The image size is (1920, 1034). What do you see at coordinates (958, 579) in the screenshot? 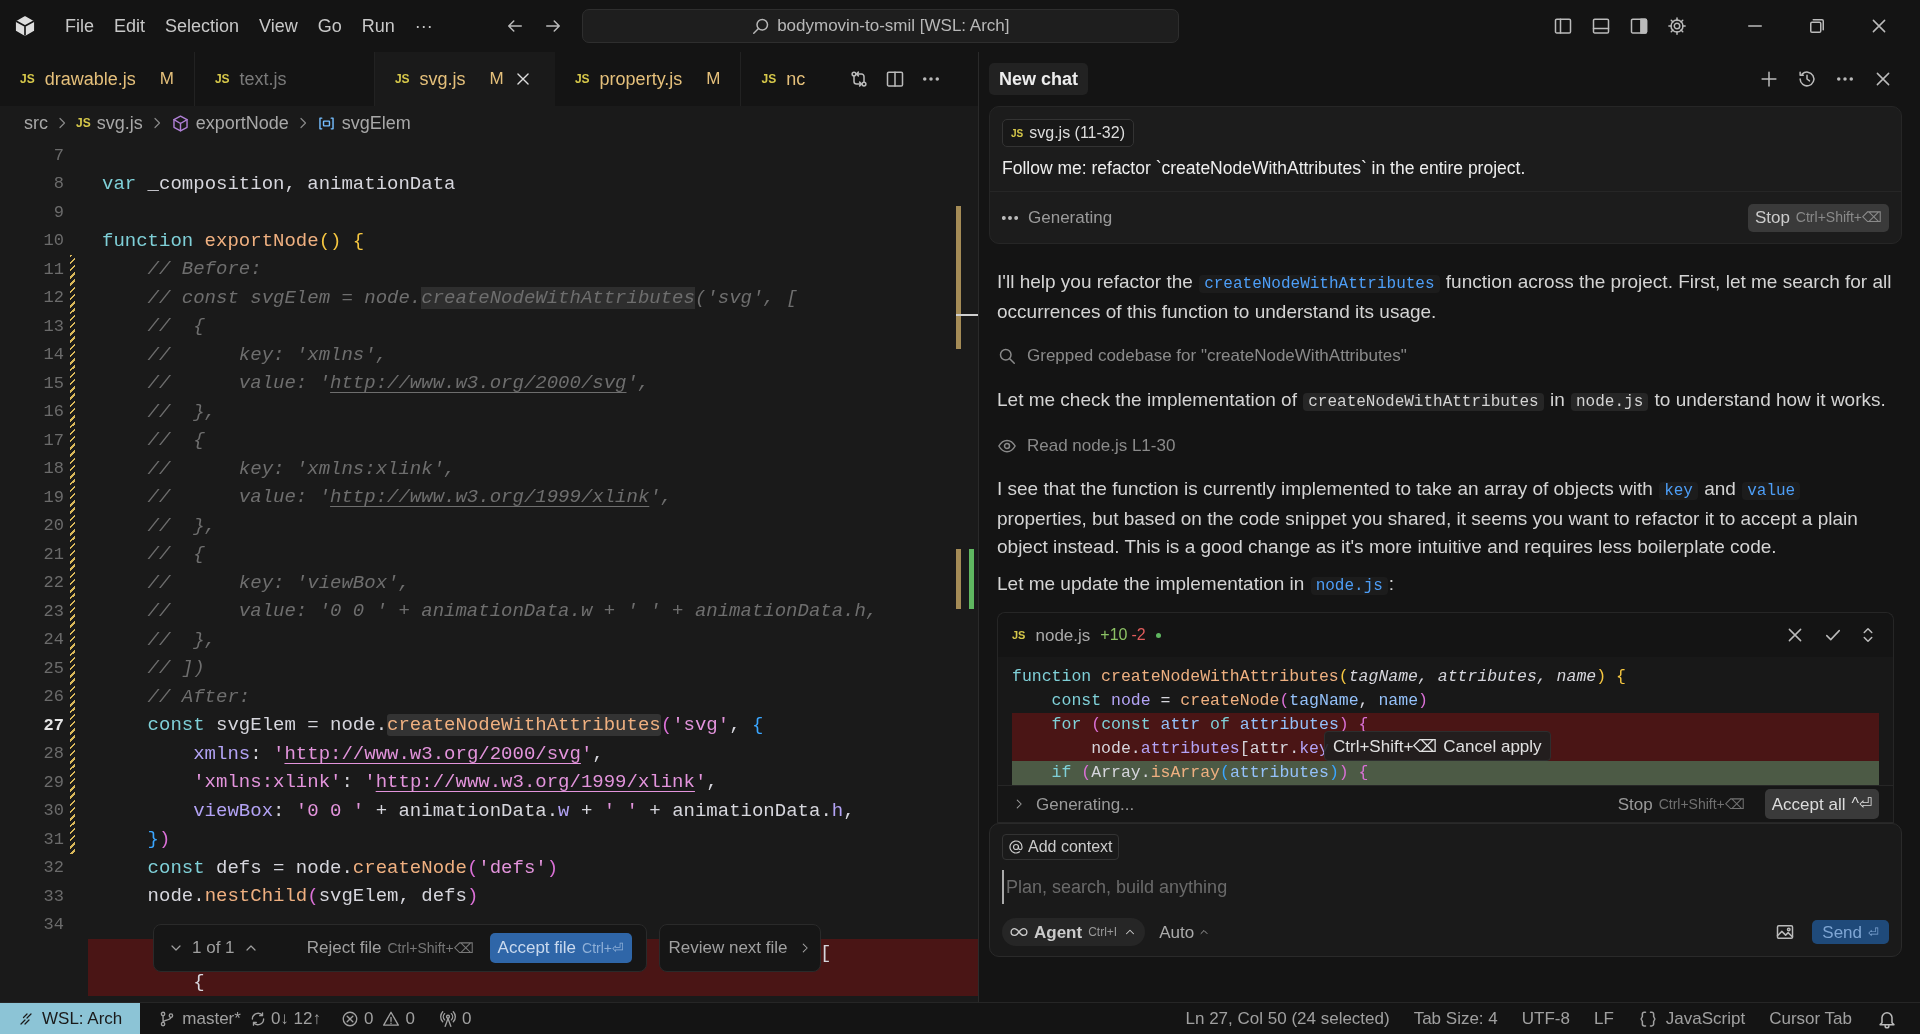
I see `scrollbar-change-marker` at bounding box center [958, 579].